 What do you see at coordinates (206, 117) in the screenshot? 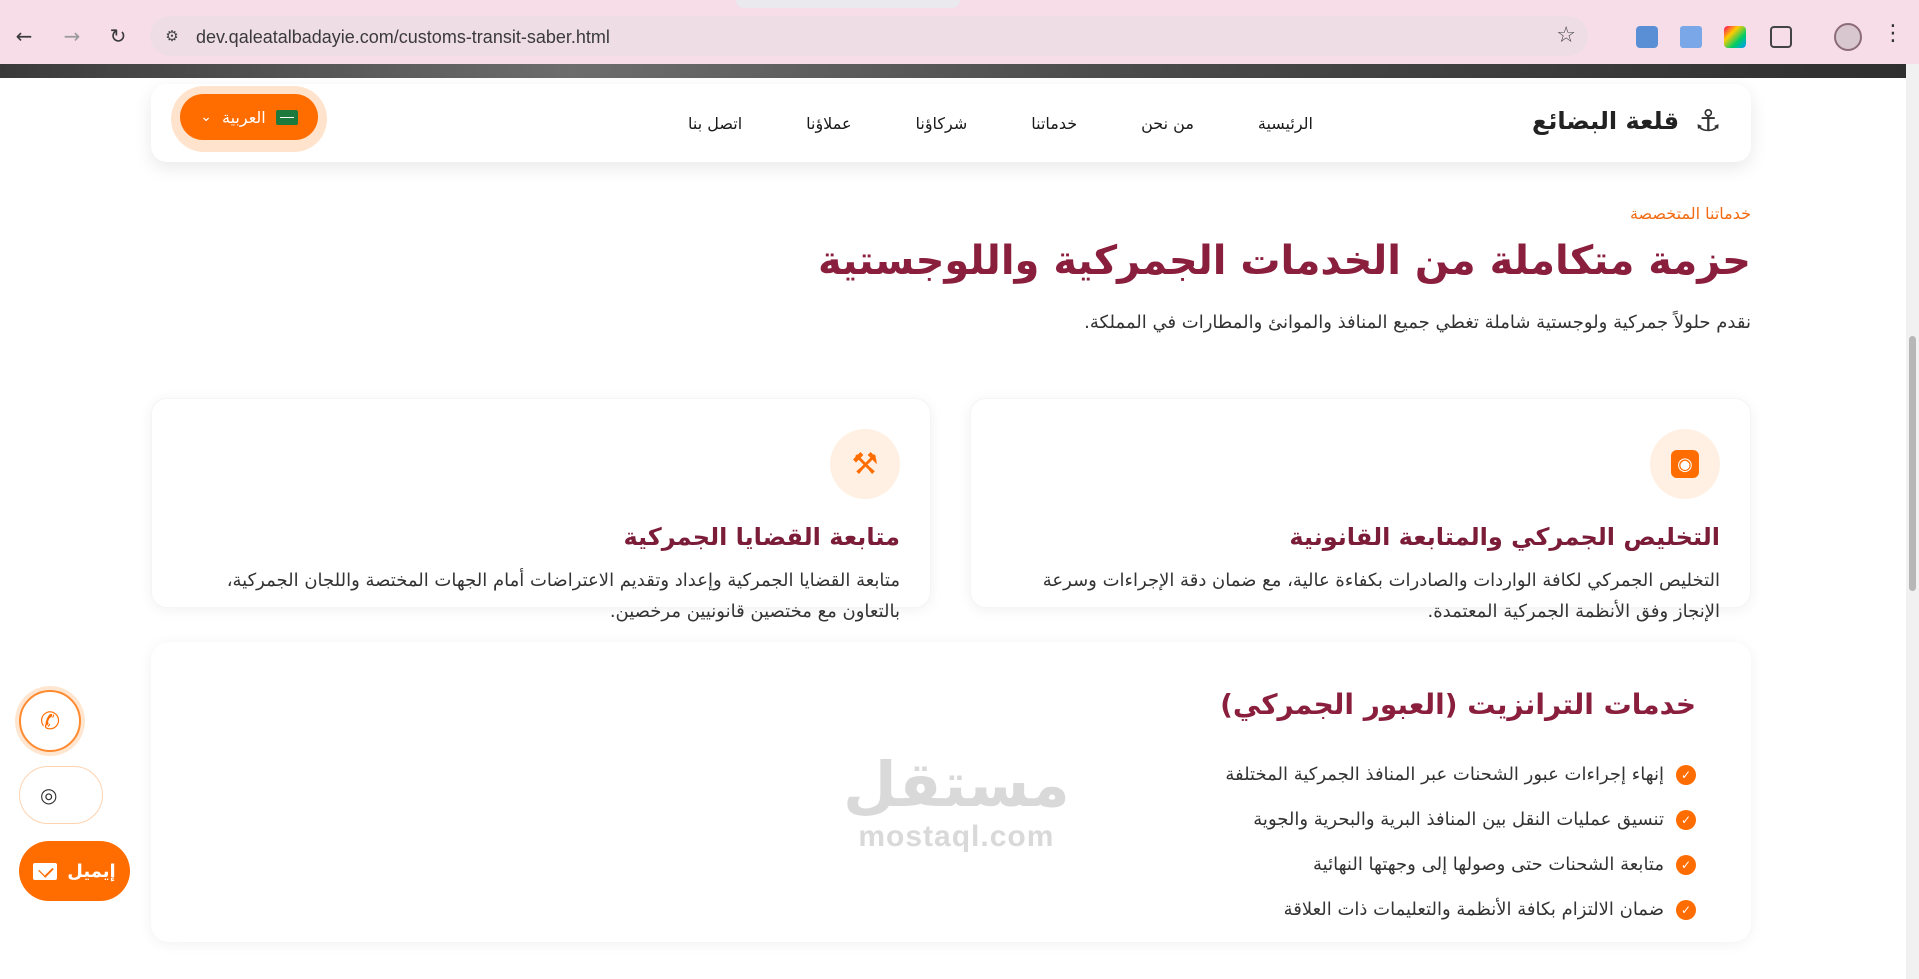
I see `chevron-down-icon: ⌄` at bounding box center [206, 117].